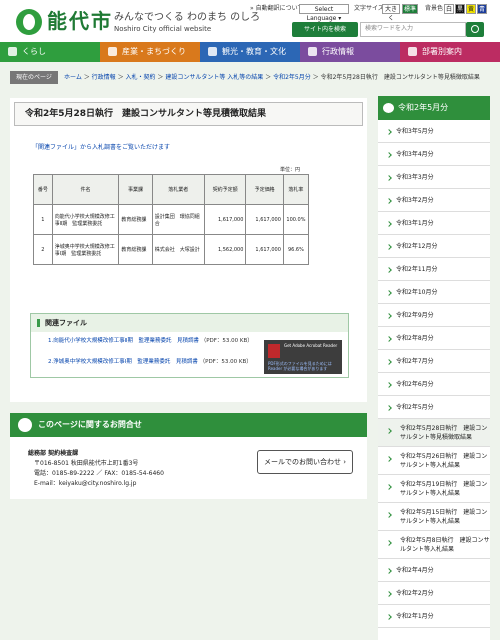 The height and width of the screenshot is (640, 500). Describe the element at coordinates (482, 9) in the screenshot. I see `bg-blue-button: 青` at that location.